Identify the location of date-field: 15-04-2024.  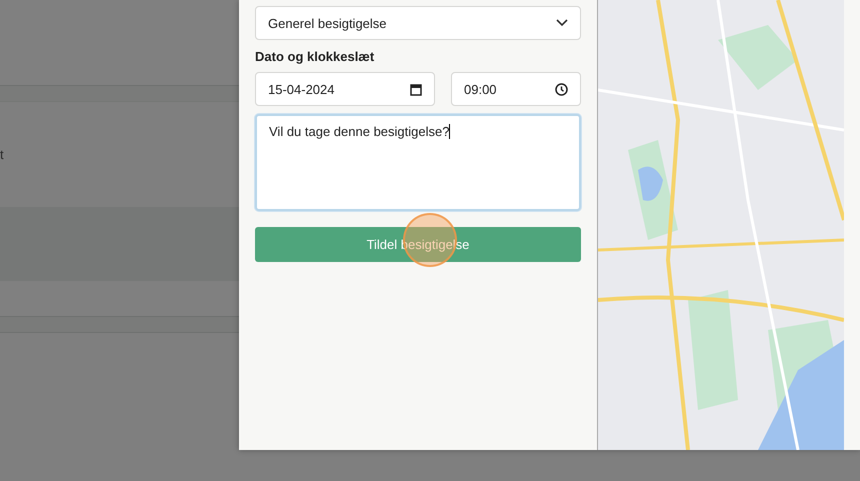
(345, 89).